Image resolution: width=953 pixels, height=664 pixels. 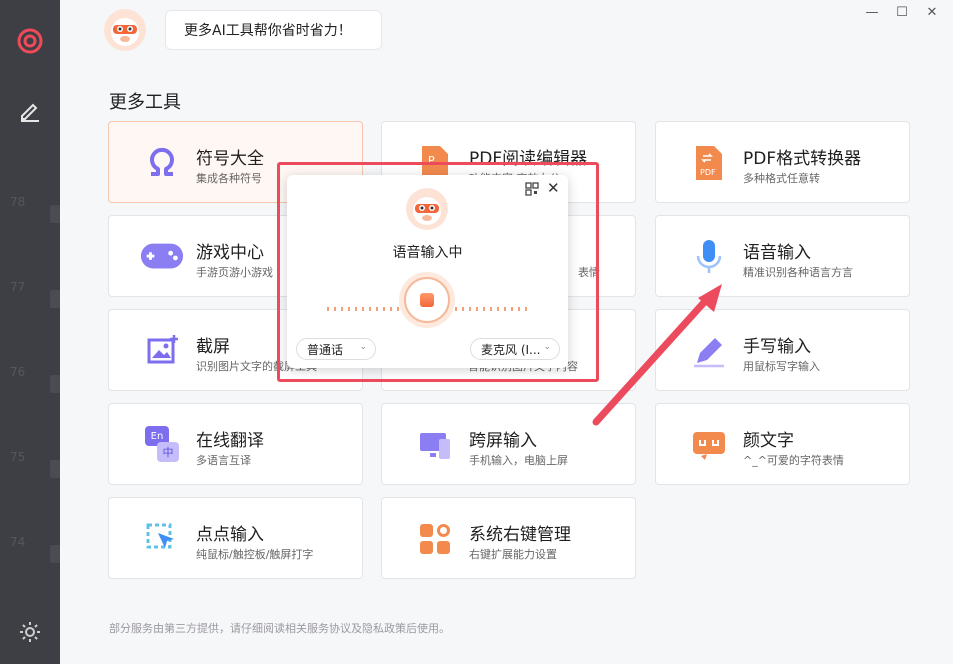 I want to click on window-controls: — ☐ ✕, so click(x=902, y=12).